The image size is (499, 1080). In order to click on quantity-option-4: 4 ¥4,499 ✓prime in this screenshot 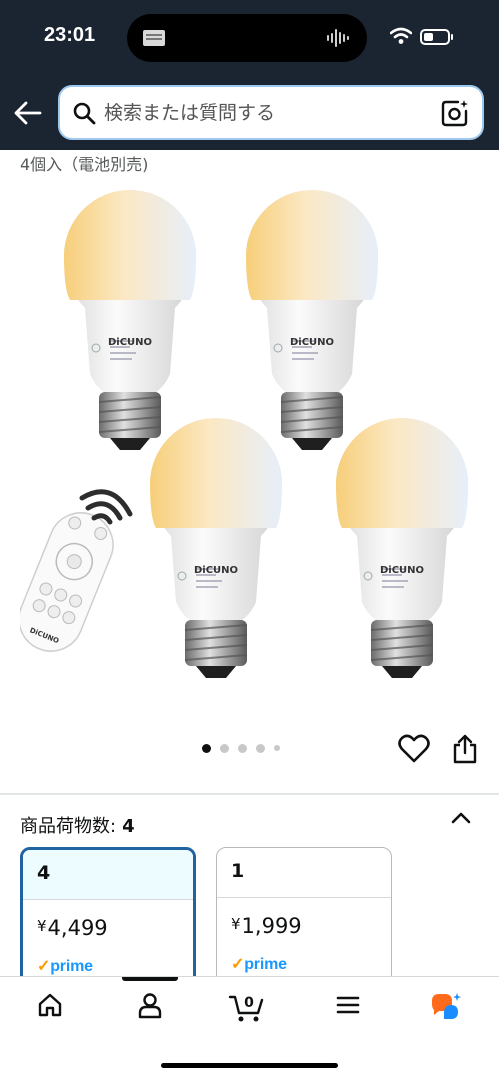, I will do `click(108, 917)`.